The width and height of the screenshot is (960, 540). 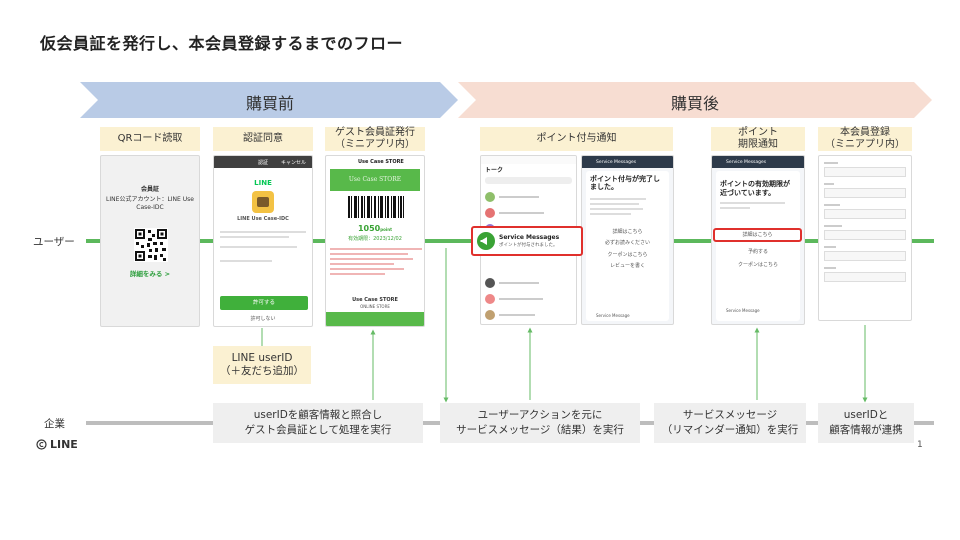 I want to click on line-logo: LINE, so click(x=57, y=444).